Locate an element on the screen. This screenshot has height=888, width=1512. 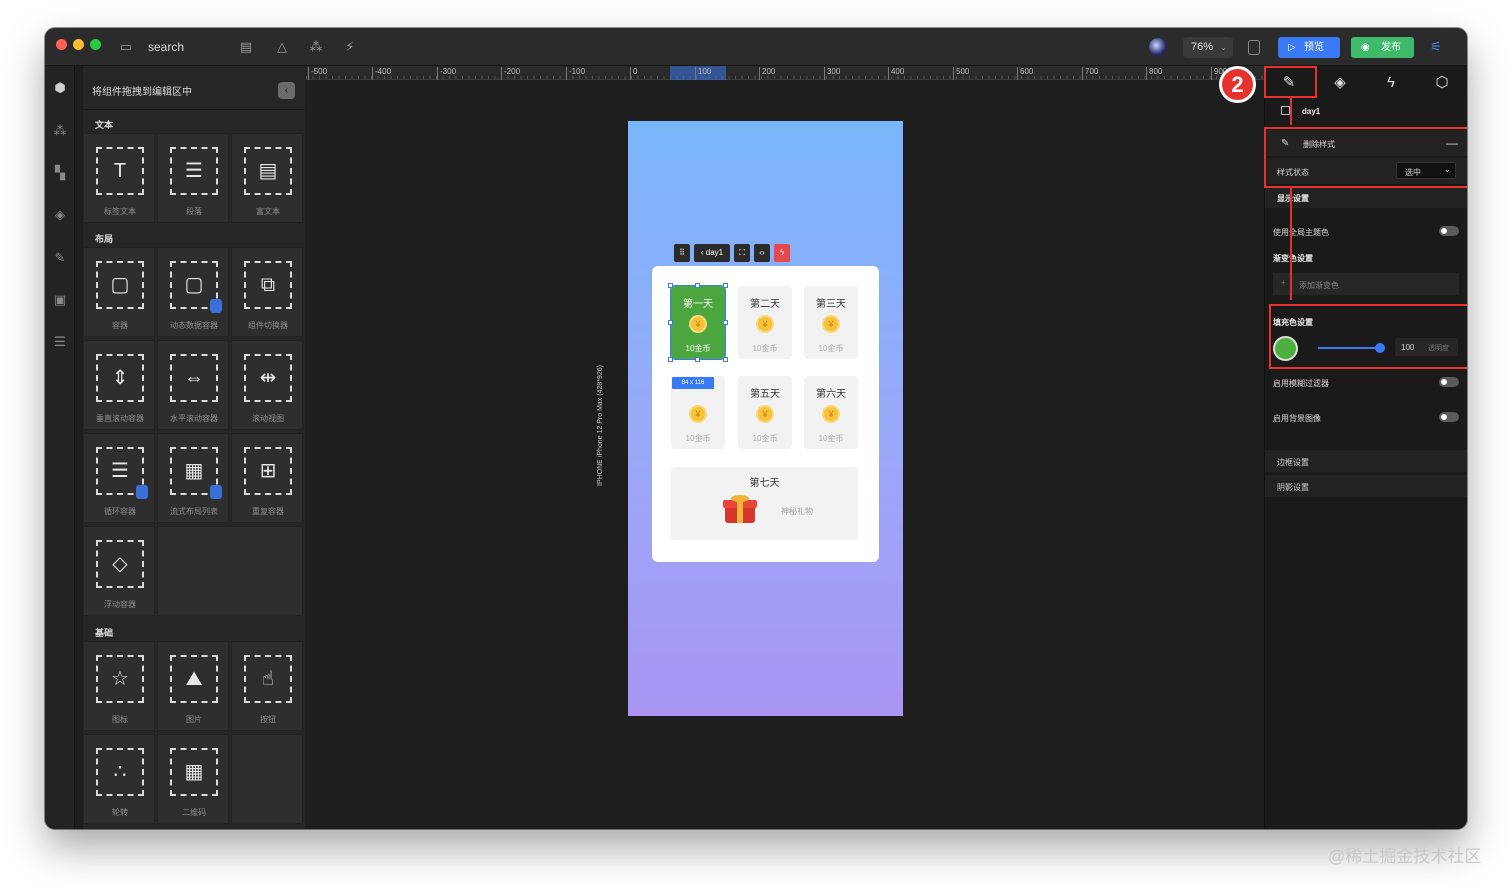
component-icon: ☆ 图标 is located at coordinates (119, 686).